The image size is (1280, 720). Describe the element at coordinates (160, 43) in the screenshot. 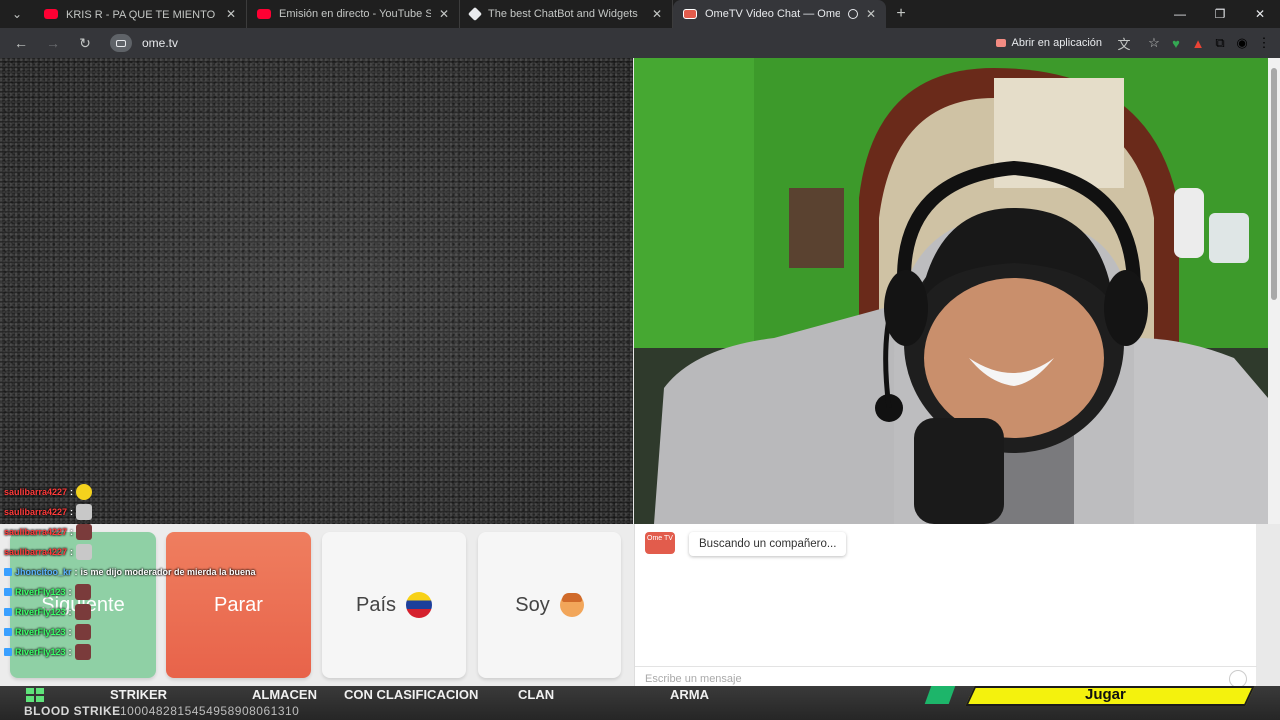

I see `url-text: ome.tv` at that location.